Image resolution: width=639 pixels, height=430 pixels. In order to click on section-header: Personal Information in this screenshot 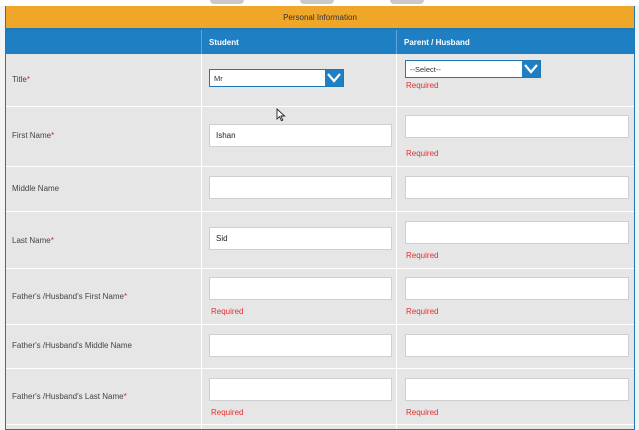, I will do `click(320, 18)`.